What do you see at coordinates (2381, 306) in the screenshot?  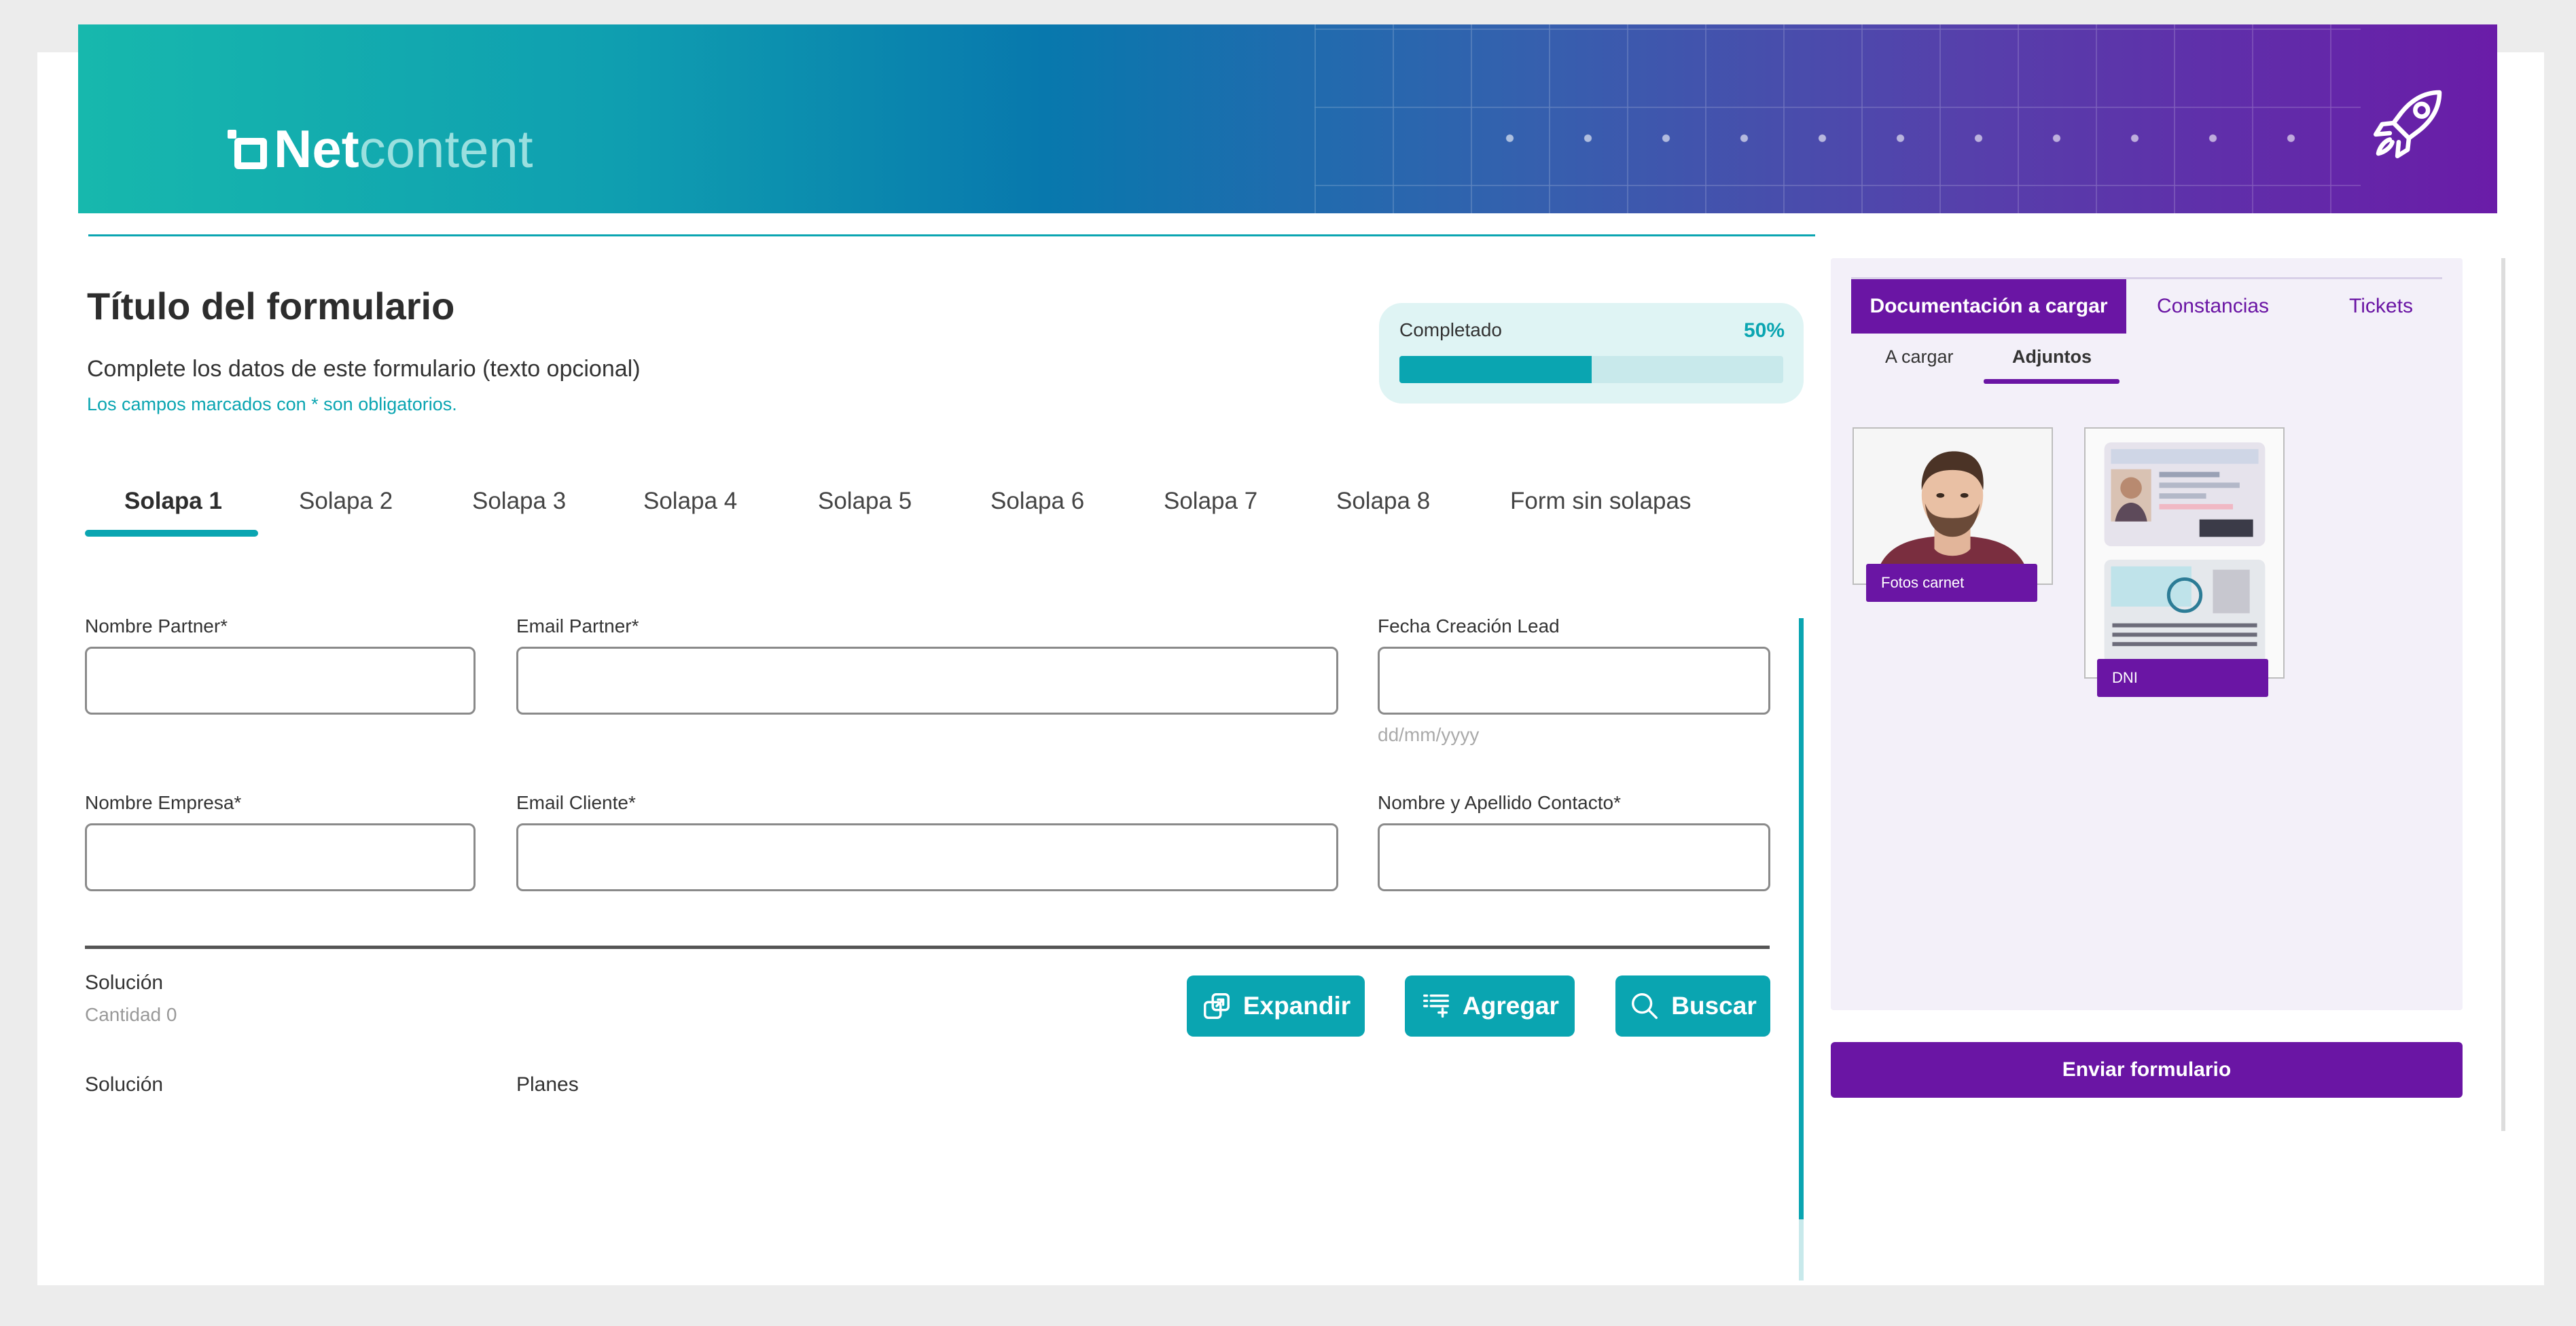 I see `side-tab-tickets: Tickets` at bounding box center [2381, 306].